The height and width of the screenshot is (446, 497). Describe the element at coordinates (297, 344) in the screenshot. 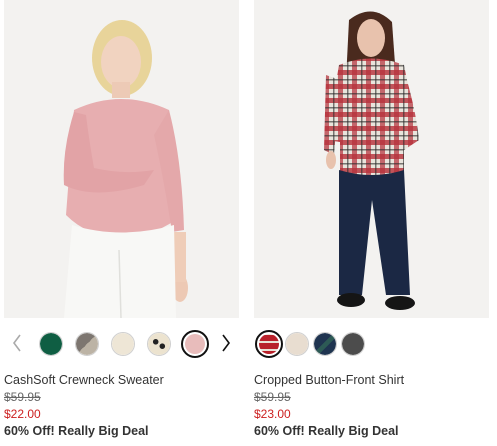

I see `swatch-beige` at that location.